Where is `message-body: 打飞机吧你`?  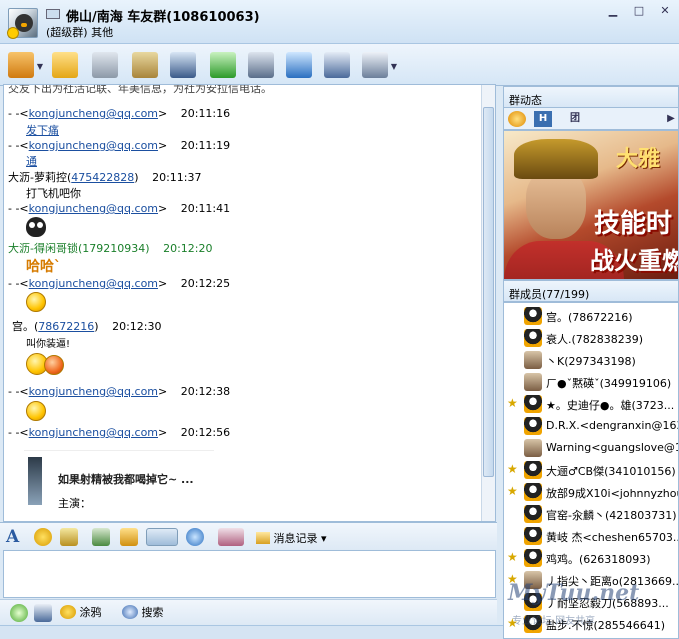
message-body: 打飞机吧你 is located at coordinates (53, 193).